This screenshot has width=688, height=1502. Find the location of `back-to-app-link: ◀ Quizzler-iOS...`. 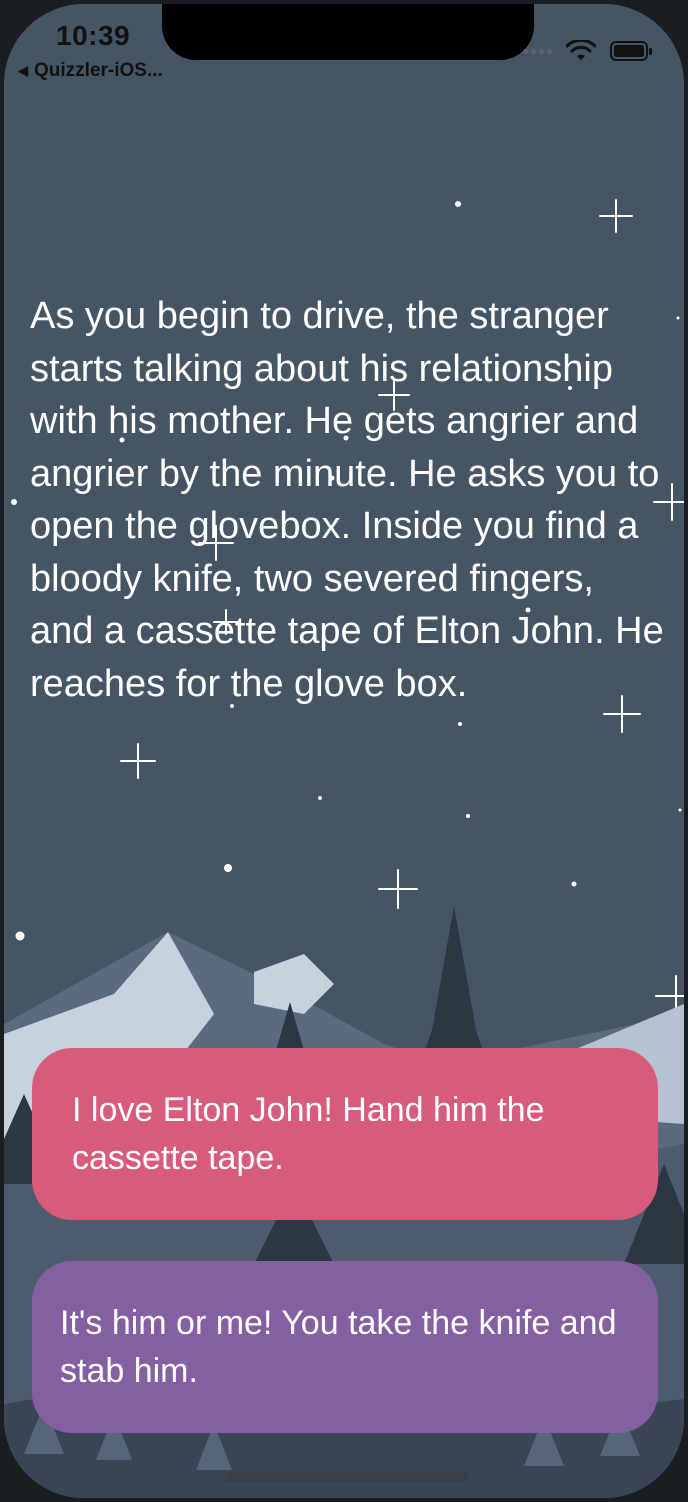

back-to-app-link: ◀ Quizzler-iOS... is located at coordinates (90, 71).